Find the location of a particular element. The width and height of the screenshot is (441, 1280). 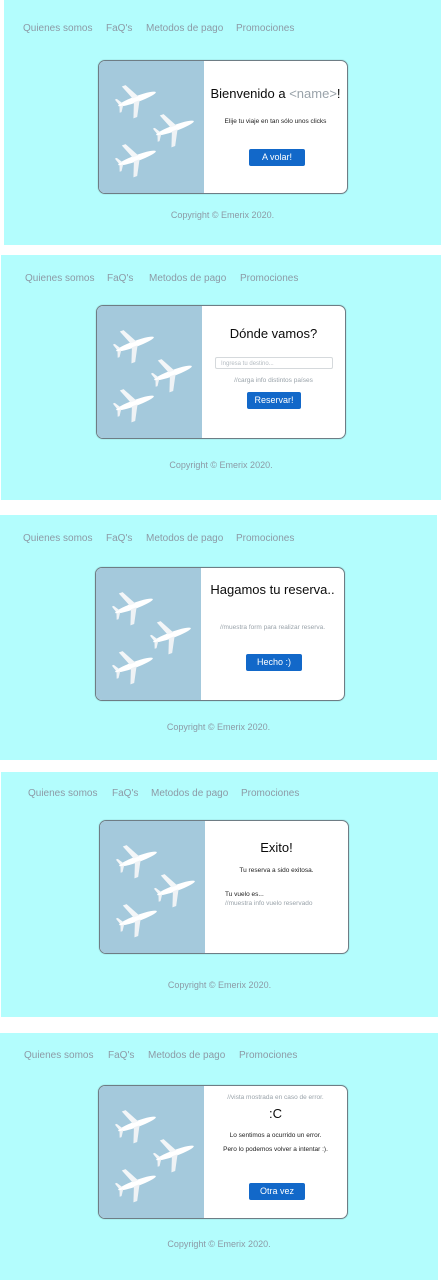

success-title: Exito! is located at coordinates (276, 847).